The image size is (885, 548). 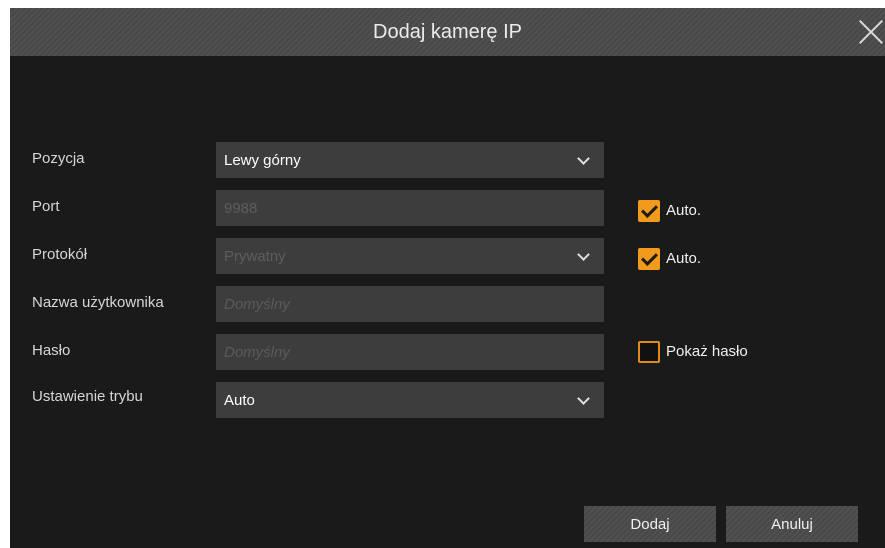 I want to click on position-label: Pozycja, so click(x=58, y=158).